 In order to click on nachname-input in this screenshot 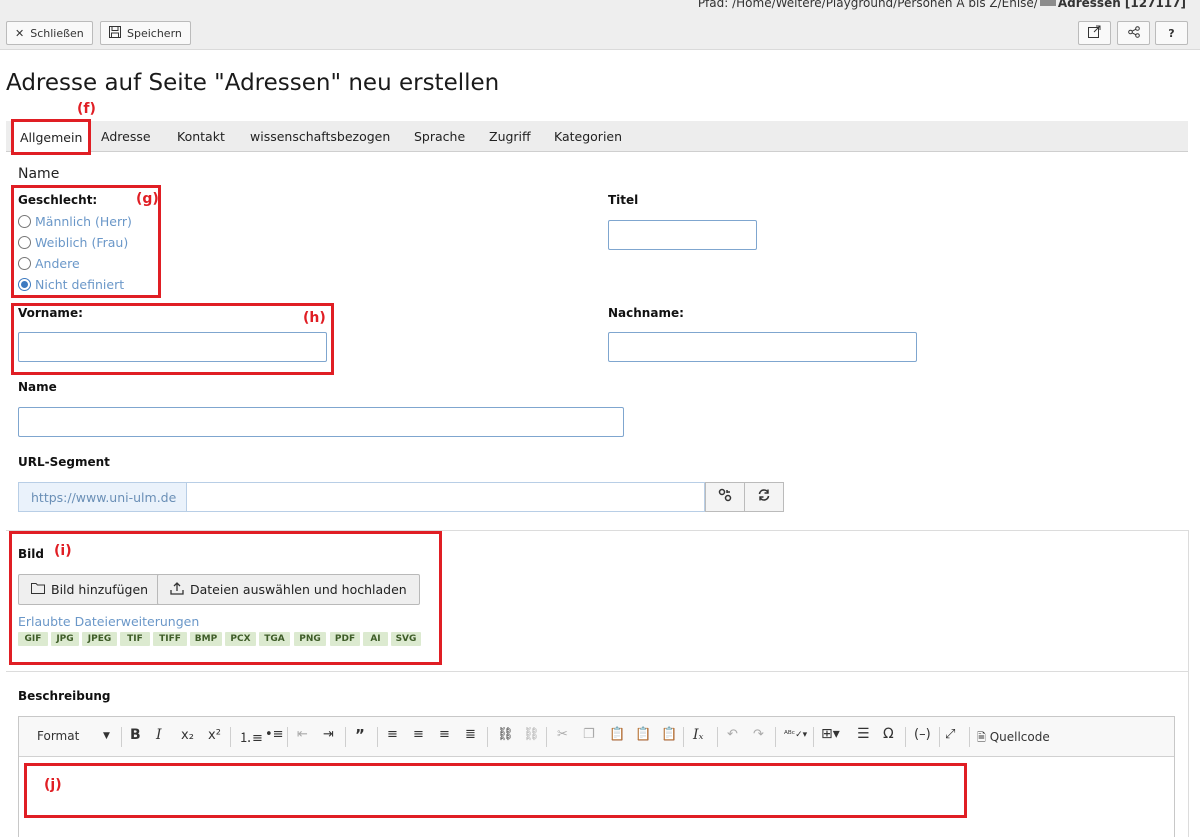, I will do `click(762, 347)`.